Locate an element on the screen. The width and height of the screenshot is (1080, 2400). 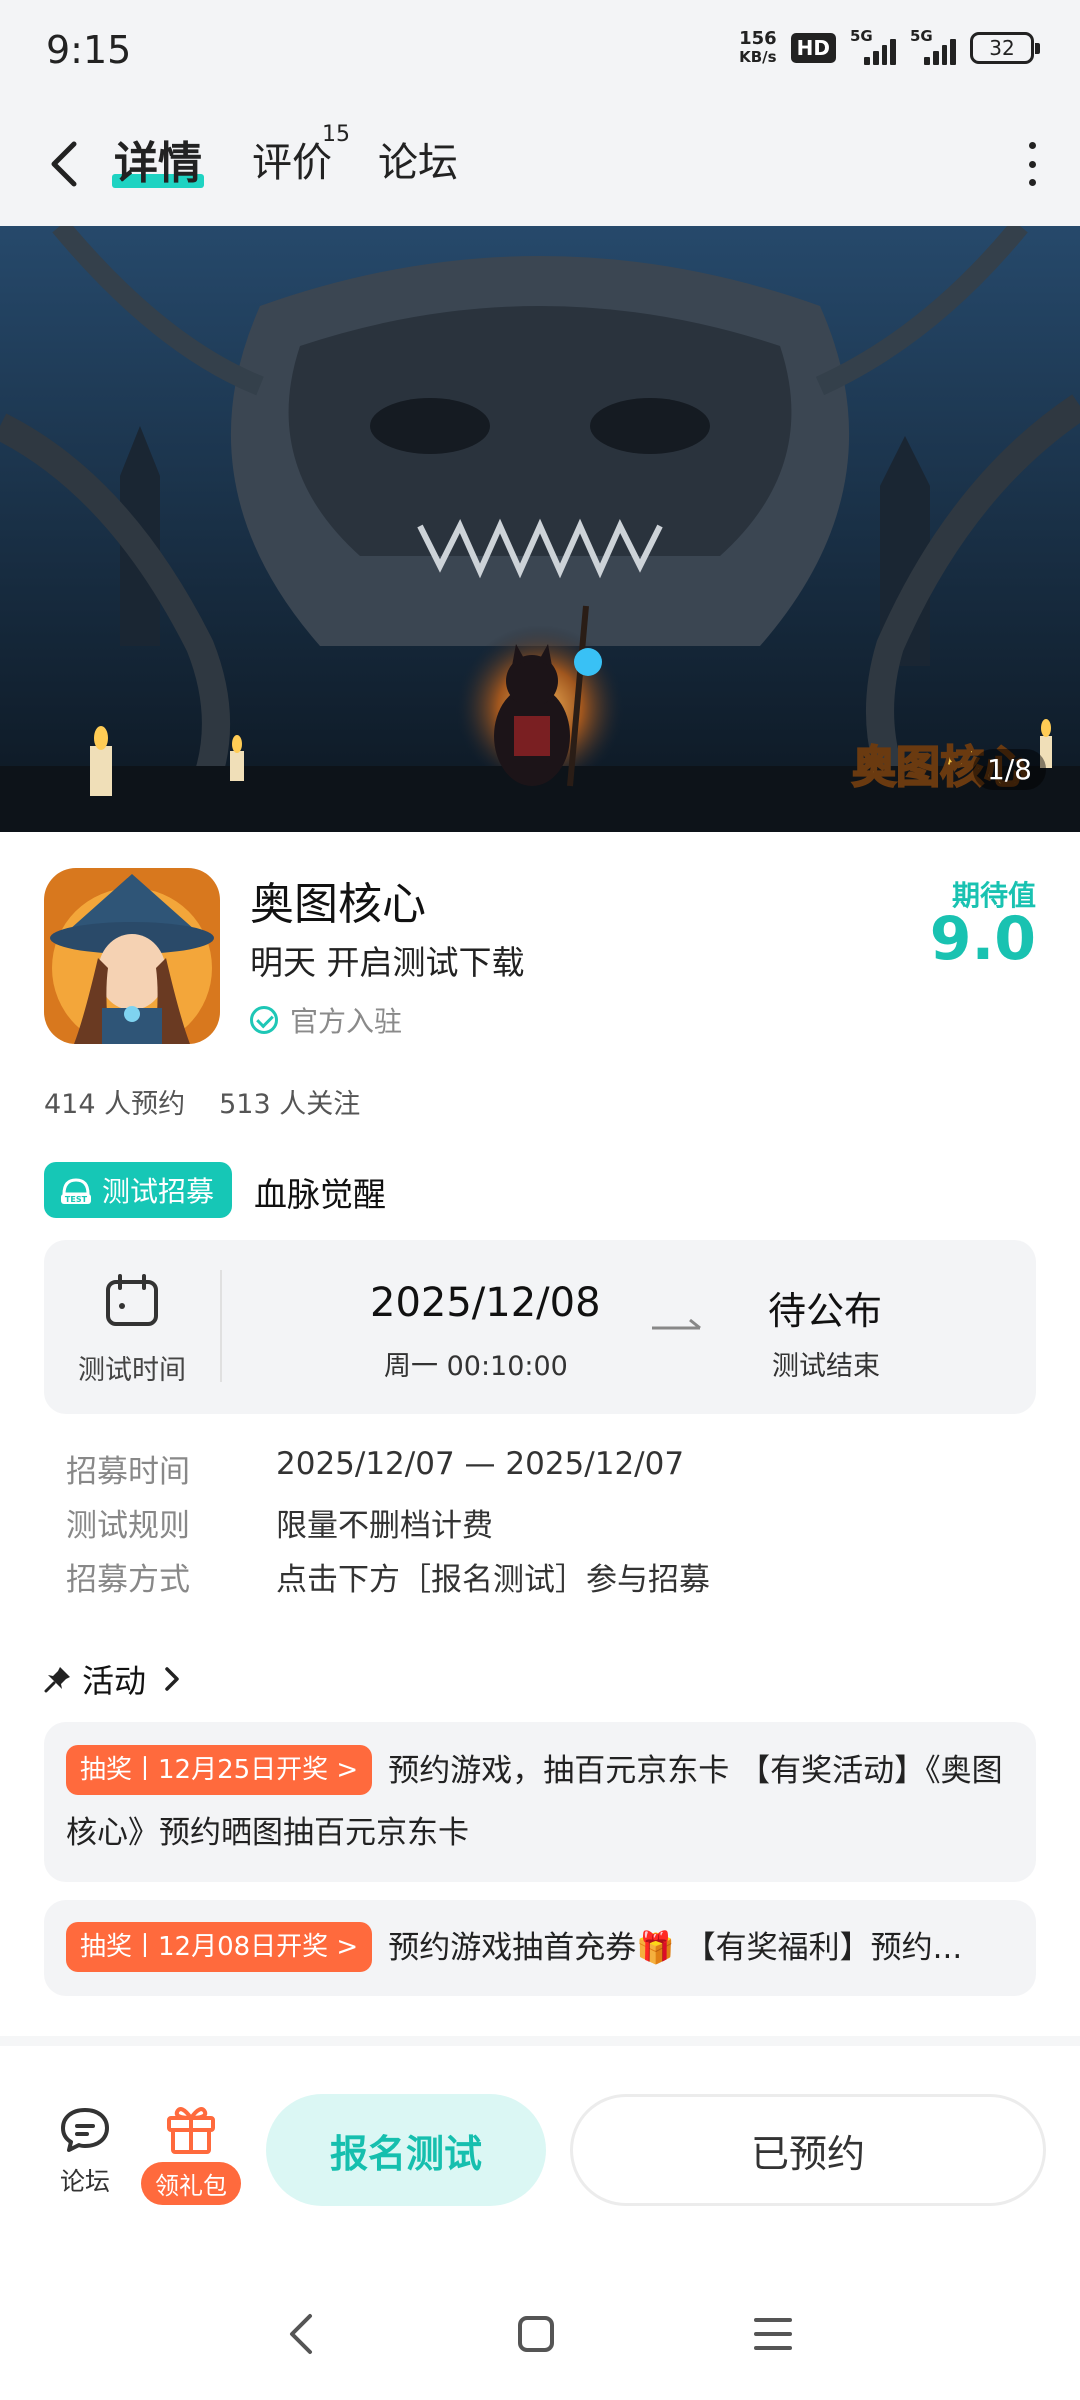
follower-count: 513 人关注 is located at coordinates (290, 1104).